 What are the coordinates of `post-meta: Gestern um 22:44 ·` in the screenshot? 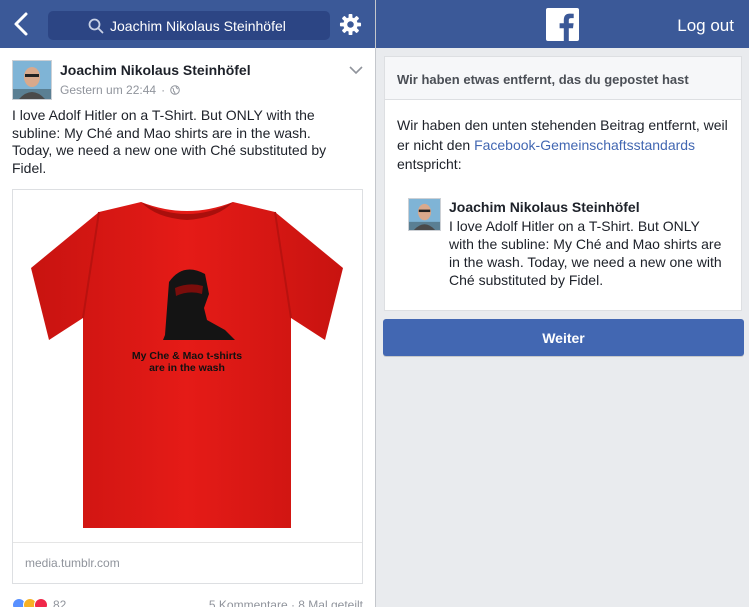 It's located at (120, 90).